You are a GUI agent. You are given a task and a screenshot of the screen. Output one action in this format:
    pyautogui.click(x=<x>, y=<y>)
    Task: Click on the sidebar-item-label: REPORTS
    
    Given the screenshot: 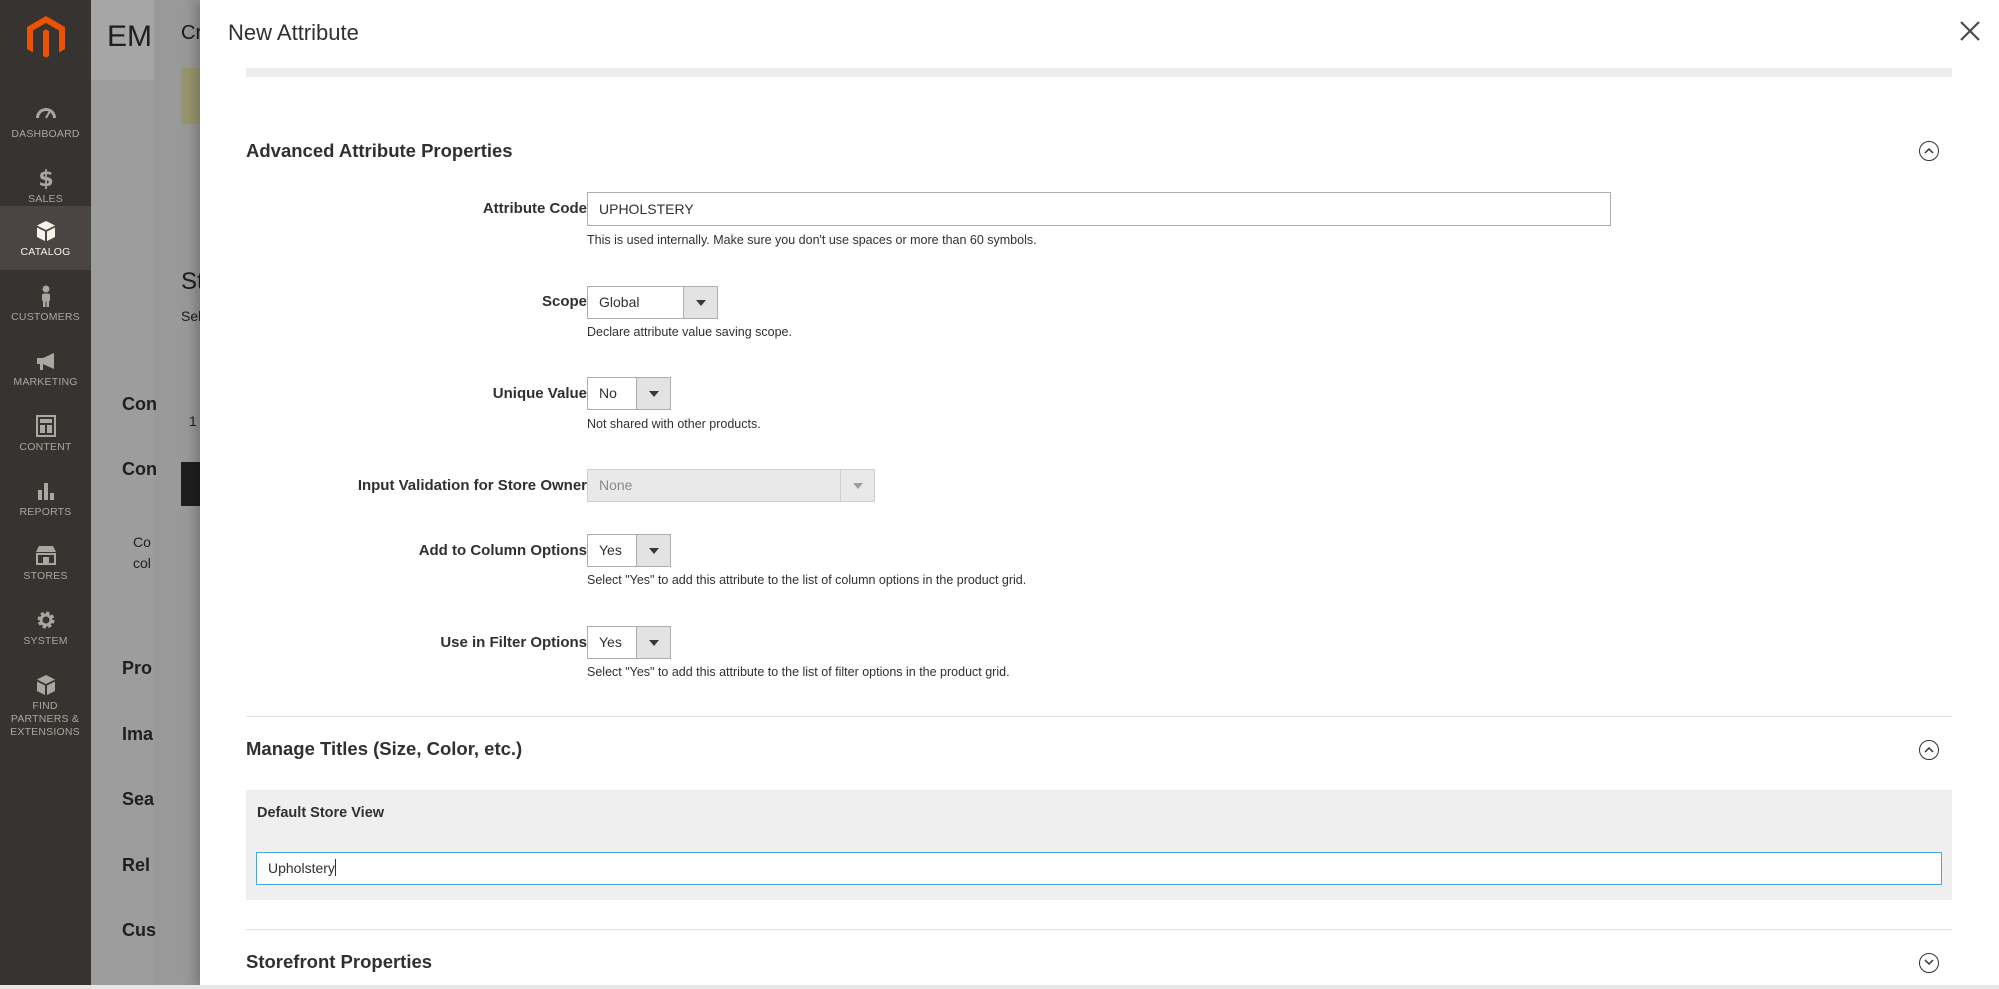 What is the action you would take?
    pyautogui.click(x=45, y=512)
    